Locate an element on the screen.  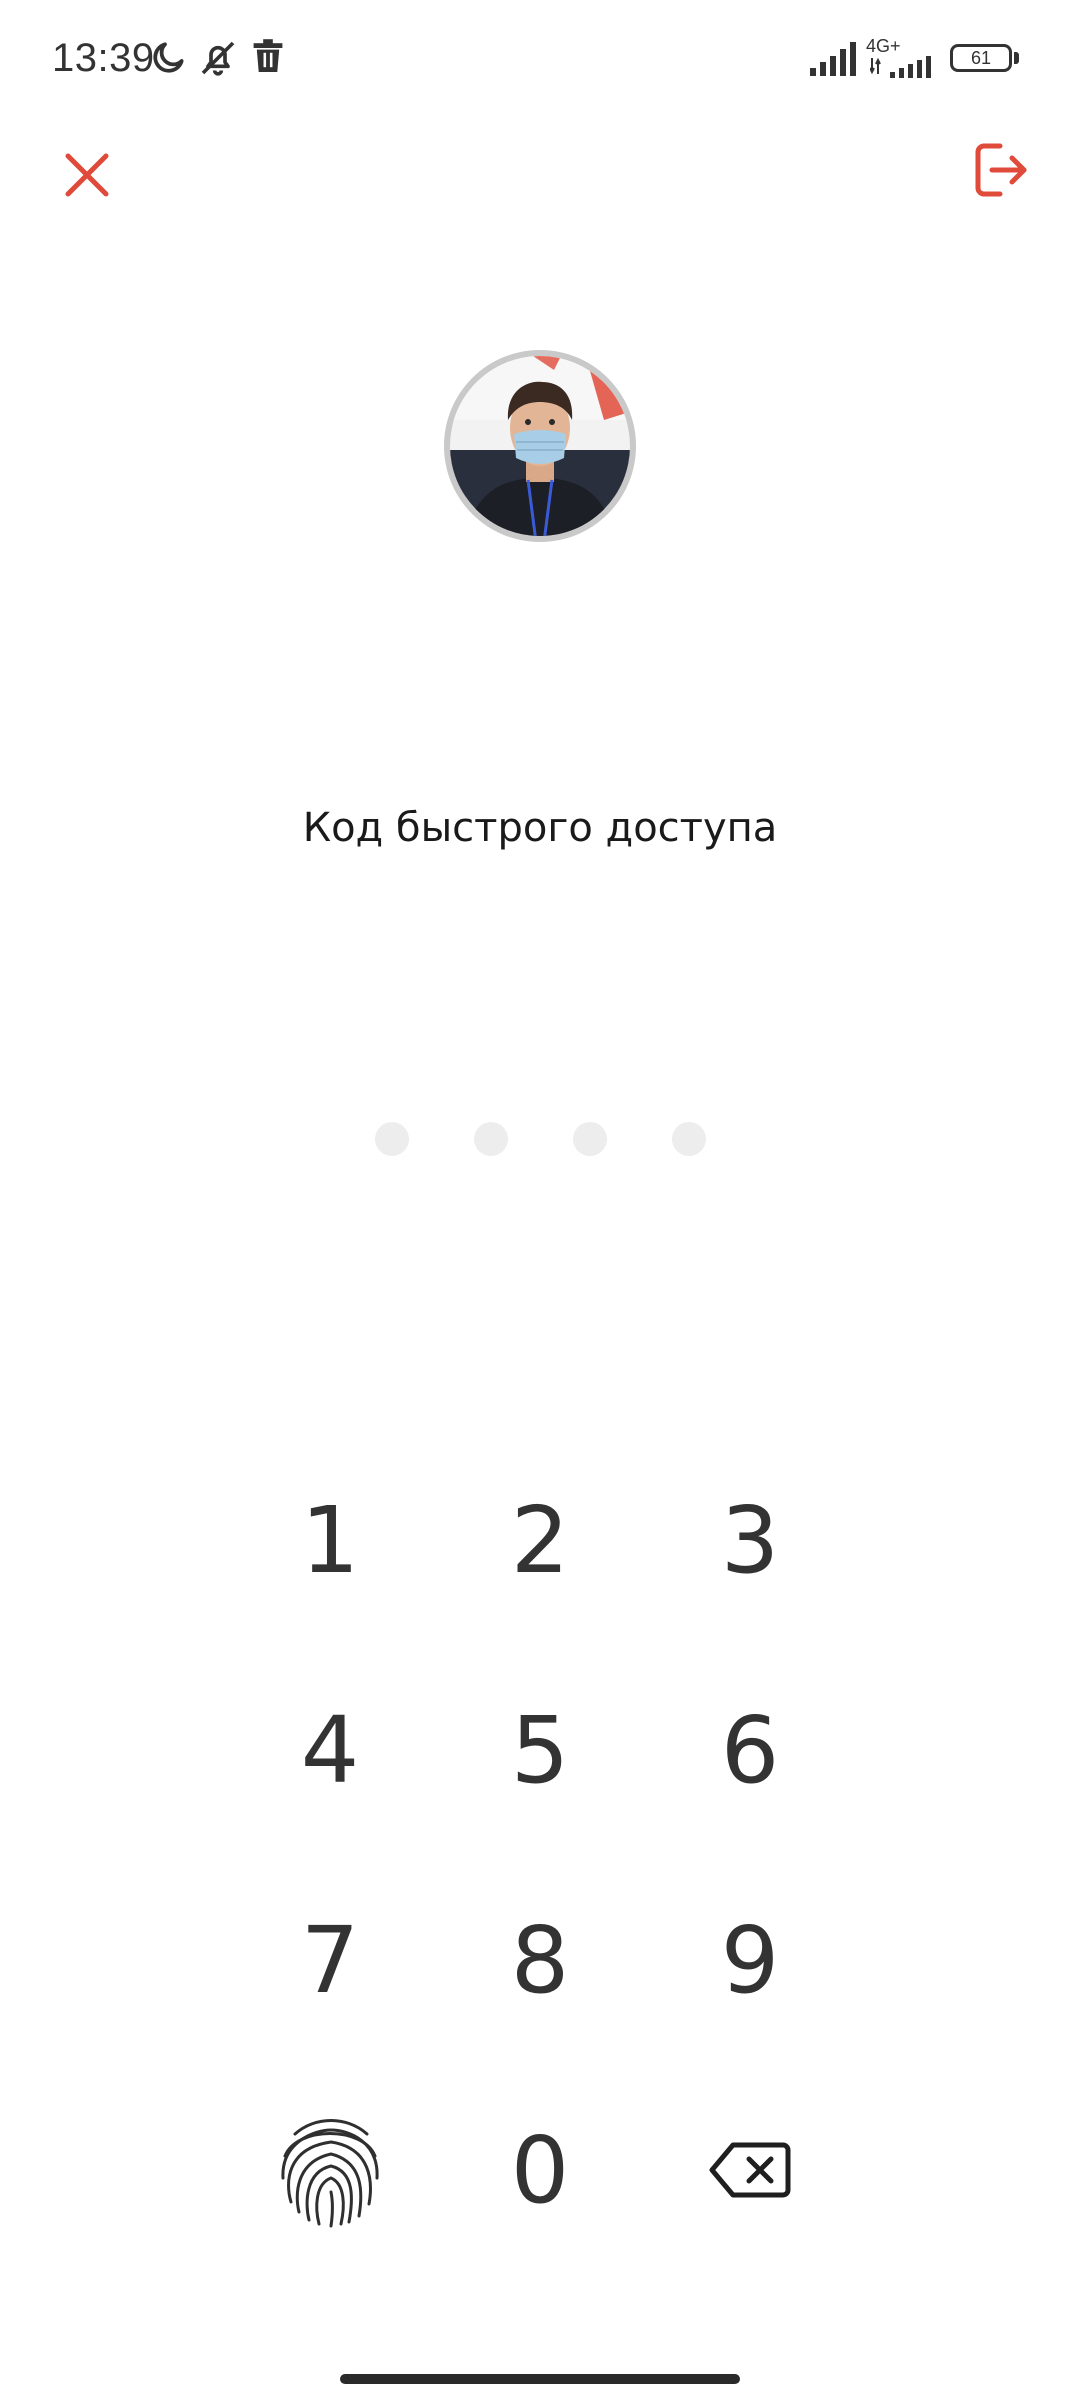
key-2: 2 is located at coordinates (540, 1540).